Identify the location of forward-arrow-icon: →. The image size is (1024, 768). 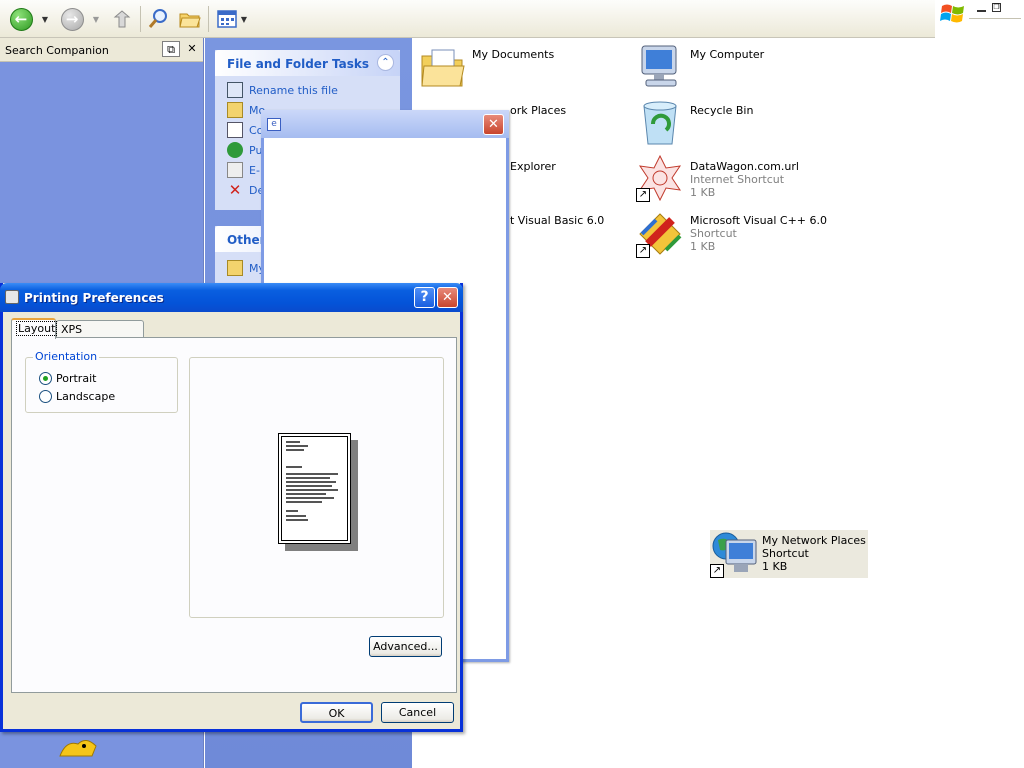
(72, 19).